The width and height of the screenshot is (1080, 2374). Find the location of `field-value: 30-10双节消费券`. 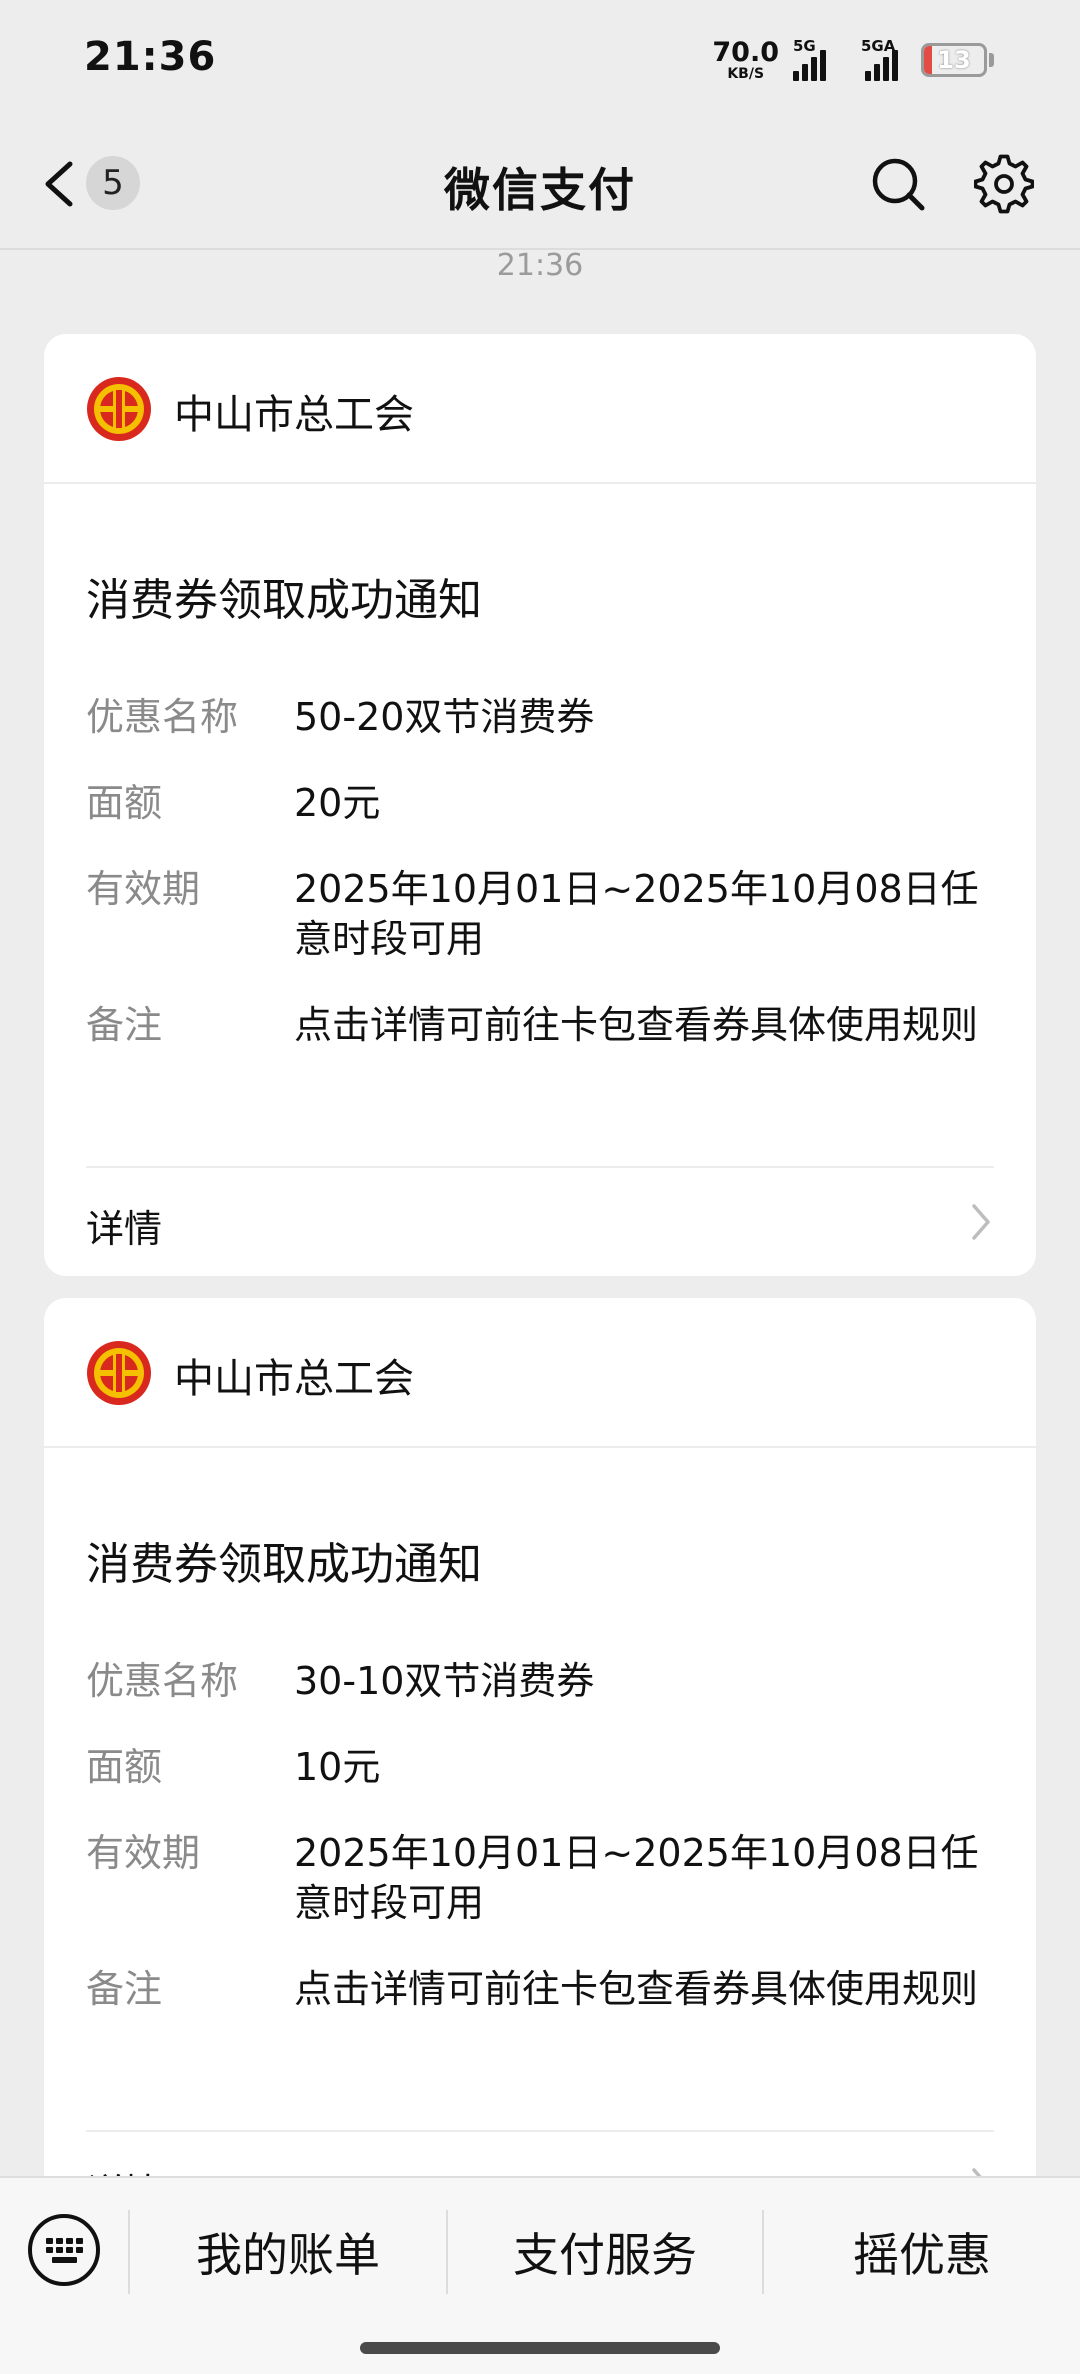

field-value: 30-10双节消费券 is located at coordinates (444, 1681).